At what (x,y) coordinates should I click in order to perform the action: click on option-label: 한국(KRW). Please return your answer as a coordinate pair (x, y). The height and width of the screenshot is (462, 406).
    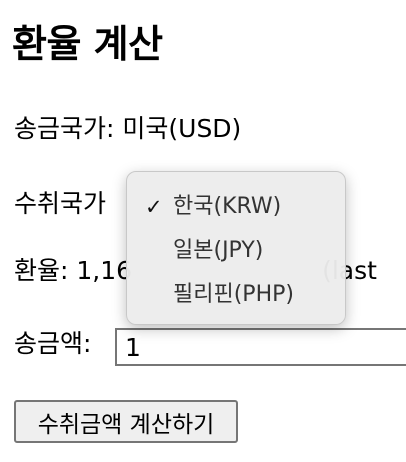
    Looking at the image, I should click on (227, 206).